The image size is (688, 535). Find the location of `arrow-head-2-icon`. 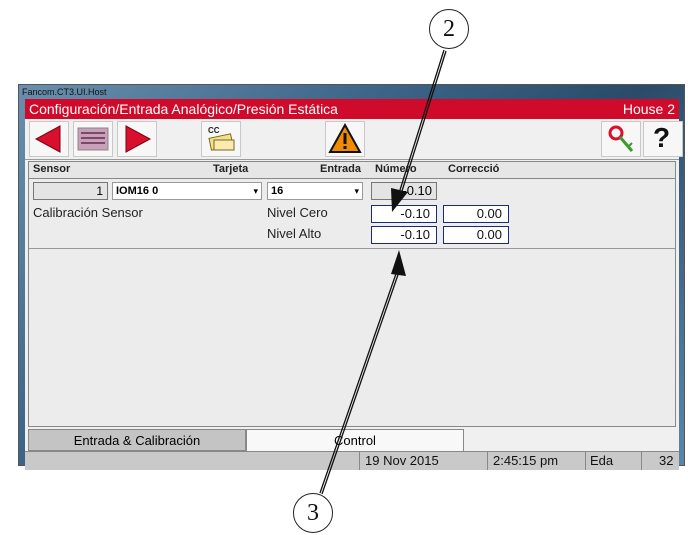

arrow-head-2-icon is located at coordinates (399, 200).